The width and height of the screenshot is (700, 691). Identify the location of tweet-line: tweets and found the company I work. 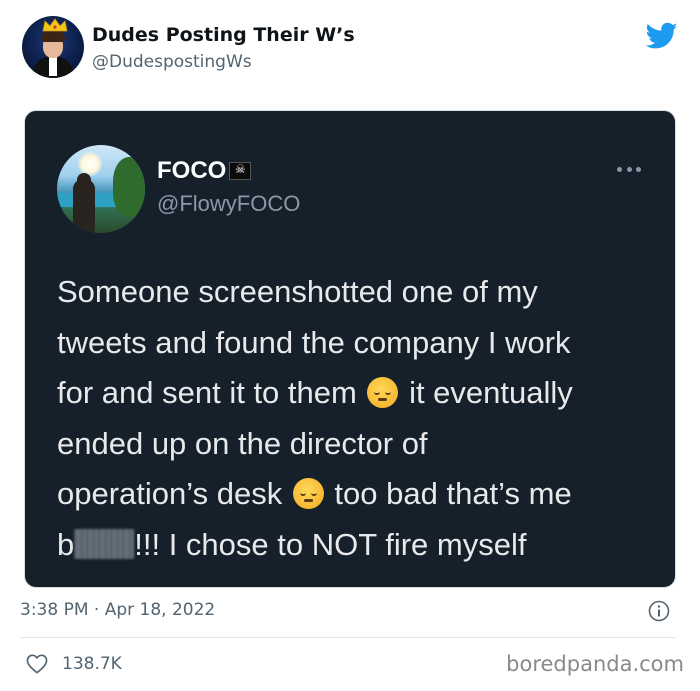
(314, 342).